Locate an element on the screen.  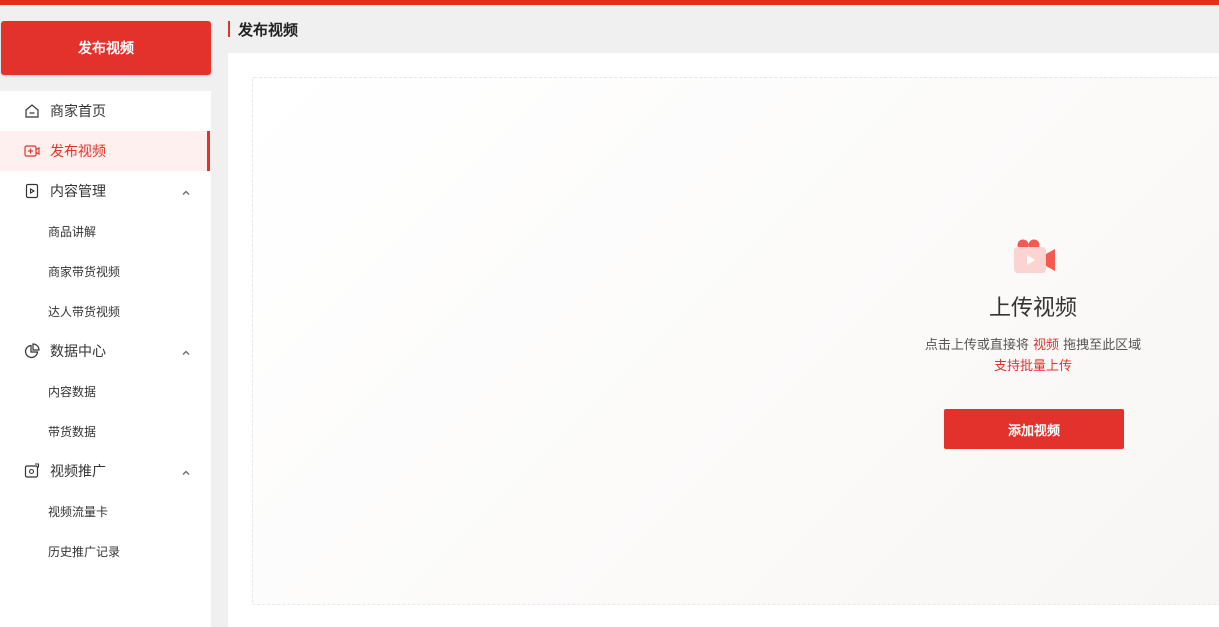
sidebar-item-content-management: 内容管理 is located at coordinates (105, 191).